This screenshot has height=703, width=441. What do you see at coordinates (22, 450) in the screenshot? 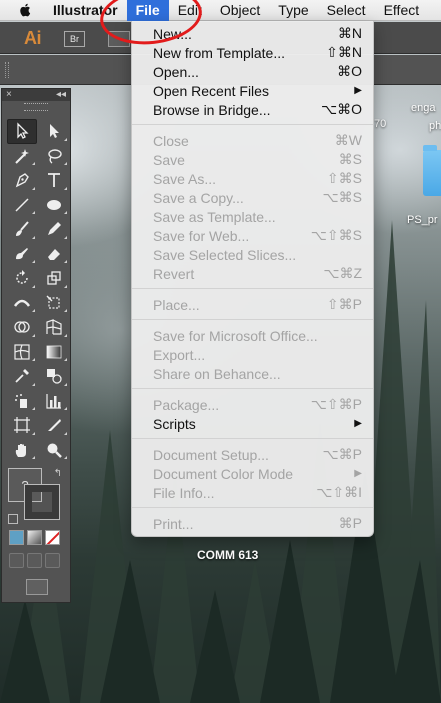
I see `hand-tool` at bounding box center [22, 450].